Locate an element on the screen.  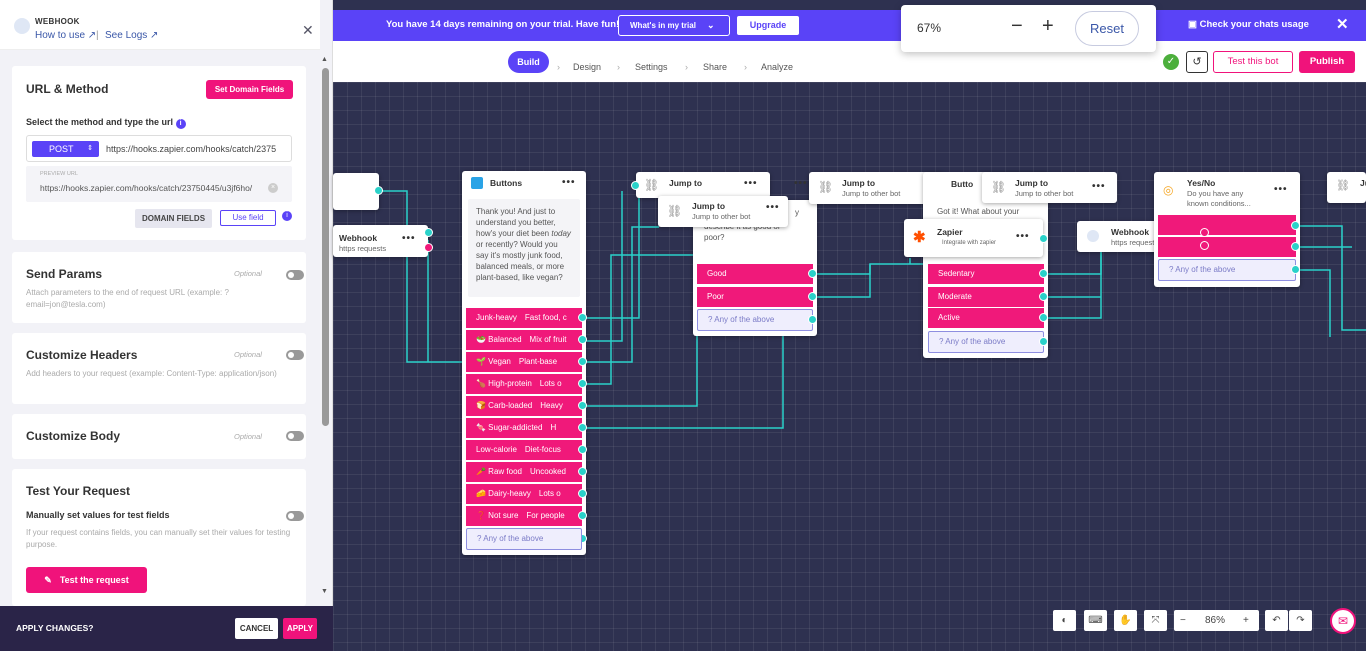
webhook-node-left: Webhook https requests ••• is located at coordinates (380, 241).